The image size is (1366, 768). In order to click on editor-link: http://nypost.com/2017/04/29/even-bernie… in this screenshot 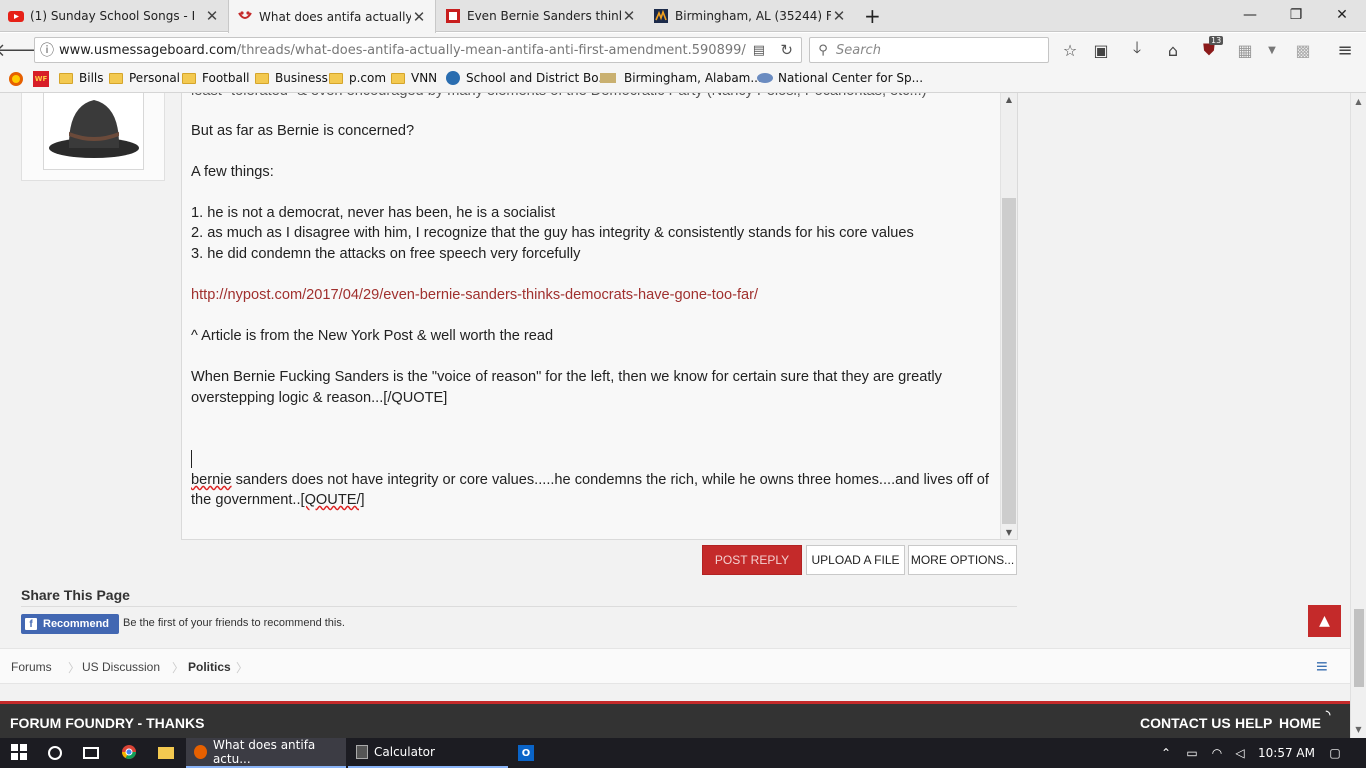, I will do `click(596, 295)`.